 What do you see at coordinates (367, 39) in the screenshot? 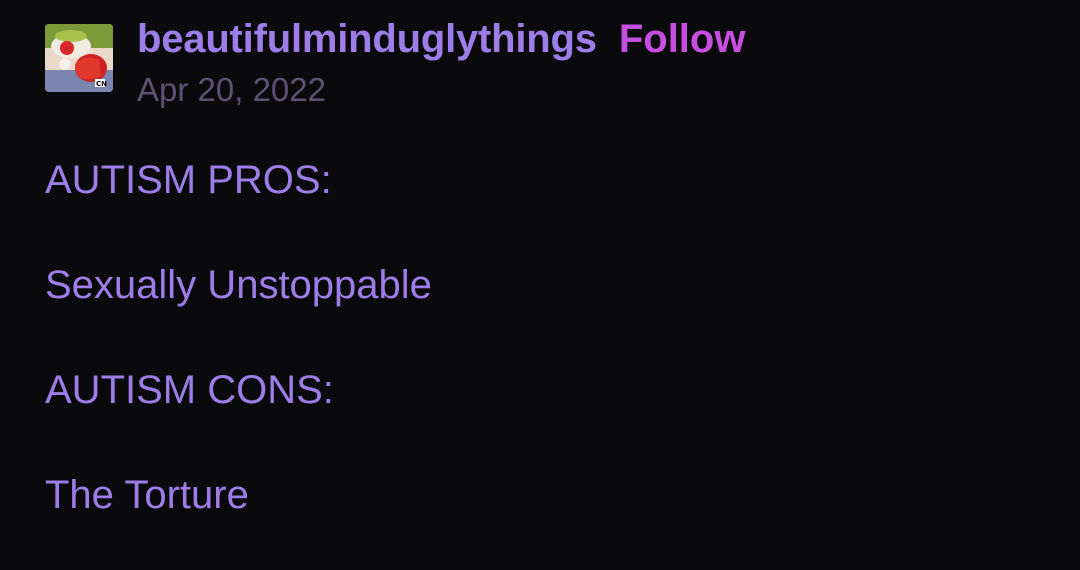
I see `blog-name-link: beautifulminduglythings` at bounding box center [367, 39].